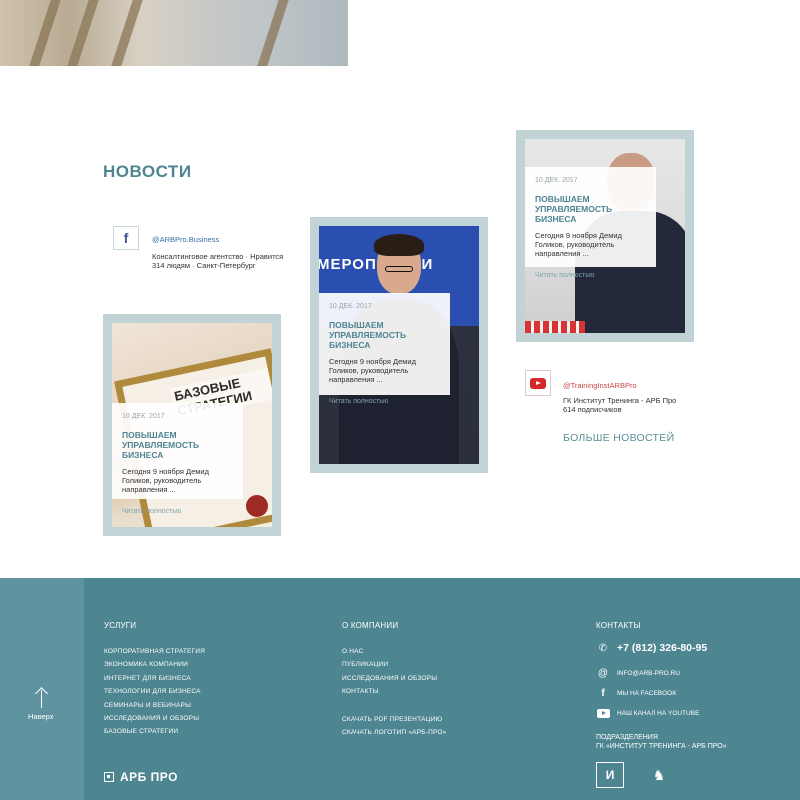  Describe the element at coordinates (109, 777) in the screenshot. I see `brand-square-icon` at that location.